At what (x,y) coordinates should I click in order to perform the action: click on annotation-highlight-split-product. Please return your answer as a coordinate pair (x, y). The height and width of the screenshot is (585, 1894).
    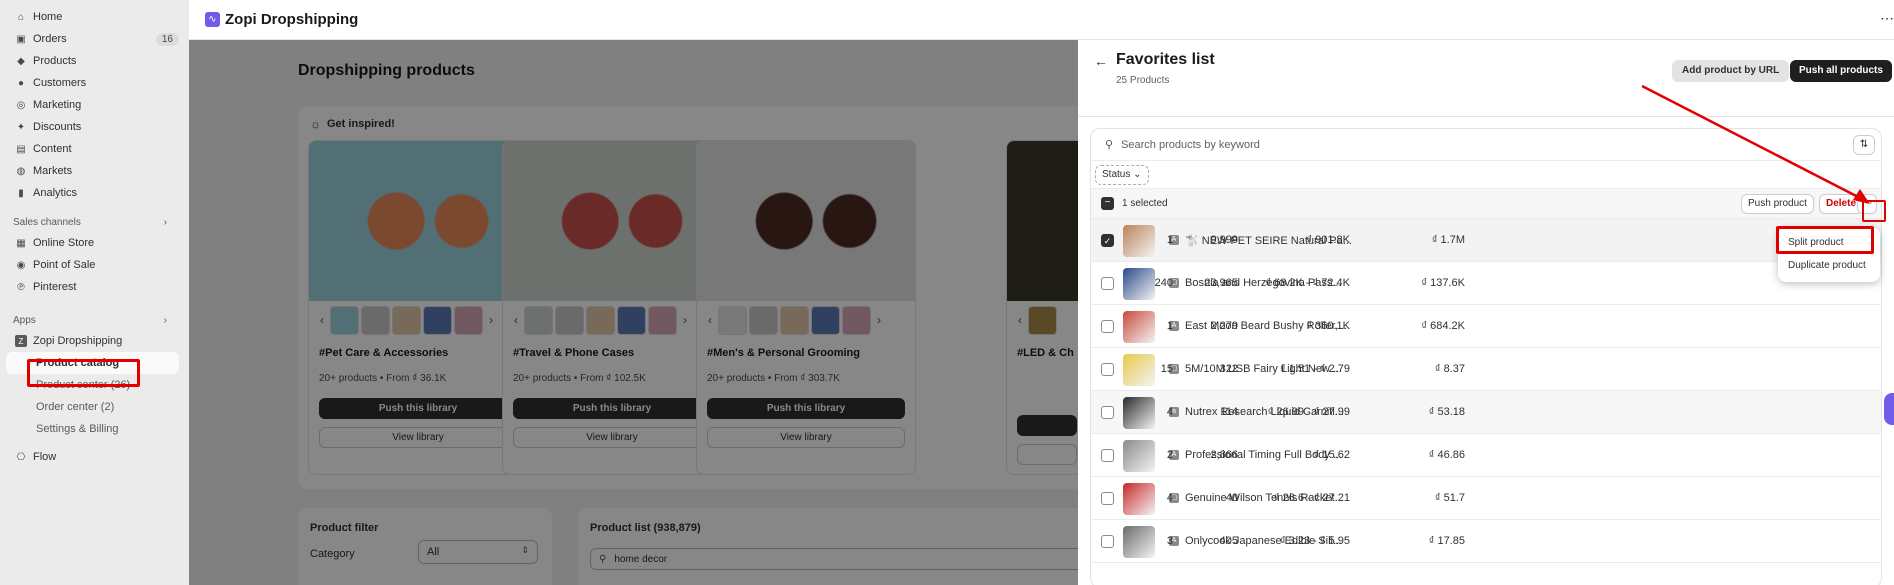
    Looking at the image, I should click on (1825, 240).